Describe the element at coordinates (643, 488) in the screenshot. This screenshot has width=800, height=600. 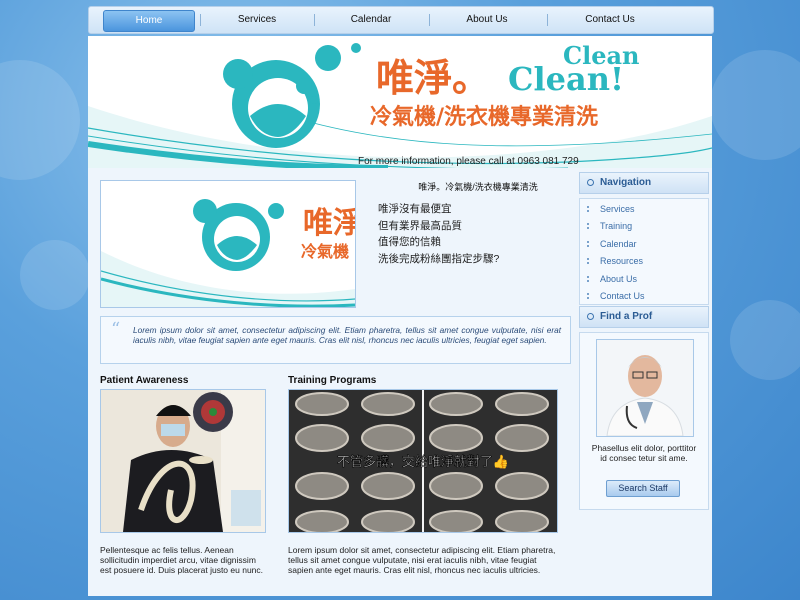
I see `search-staff-button: Search Staff` at that location.